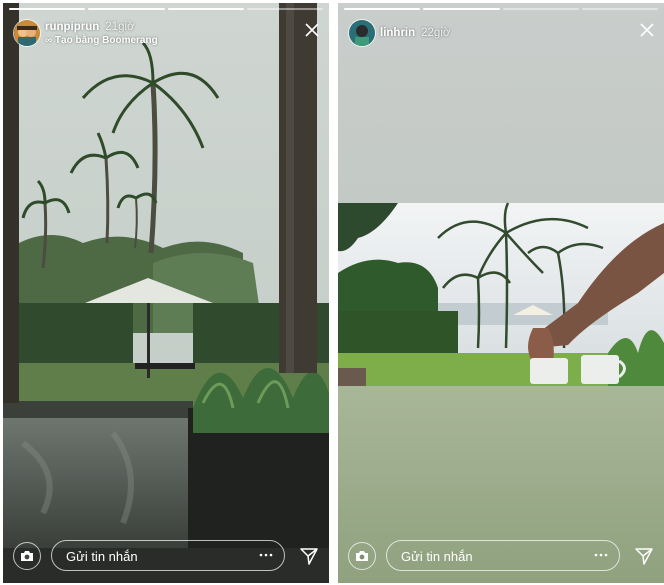 Image resolution: width=664 pixels, height=585 pixels. What do you see at coordinates (436, 33) in the screenshot?
I see `post-time: 22giờ` at bounding box center [436, 33].